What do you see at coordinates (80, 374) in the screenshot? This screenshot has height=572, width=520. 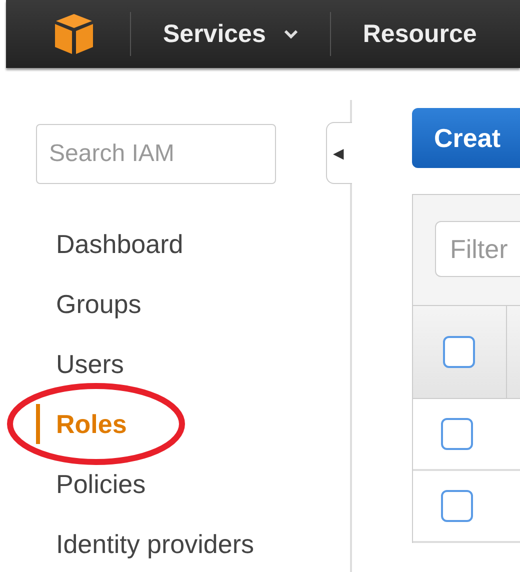 I see `sidebar-item: Users` at bounding box center [80, 374].